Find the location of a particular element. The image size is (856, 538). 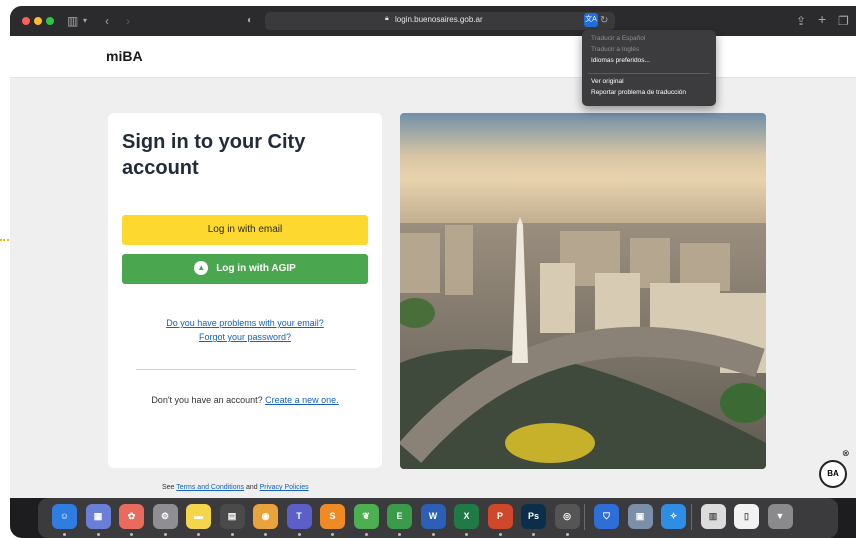

address-bar: 🔒︎ login.buenosaires.gob.ar is located at coordinates (440, 21).